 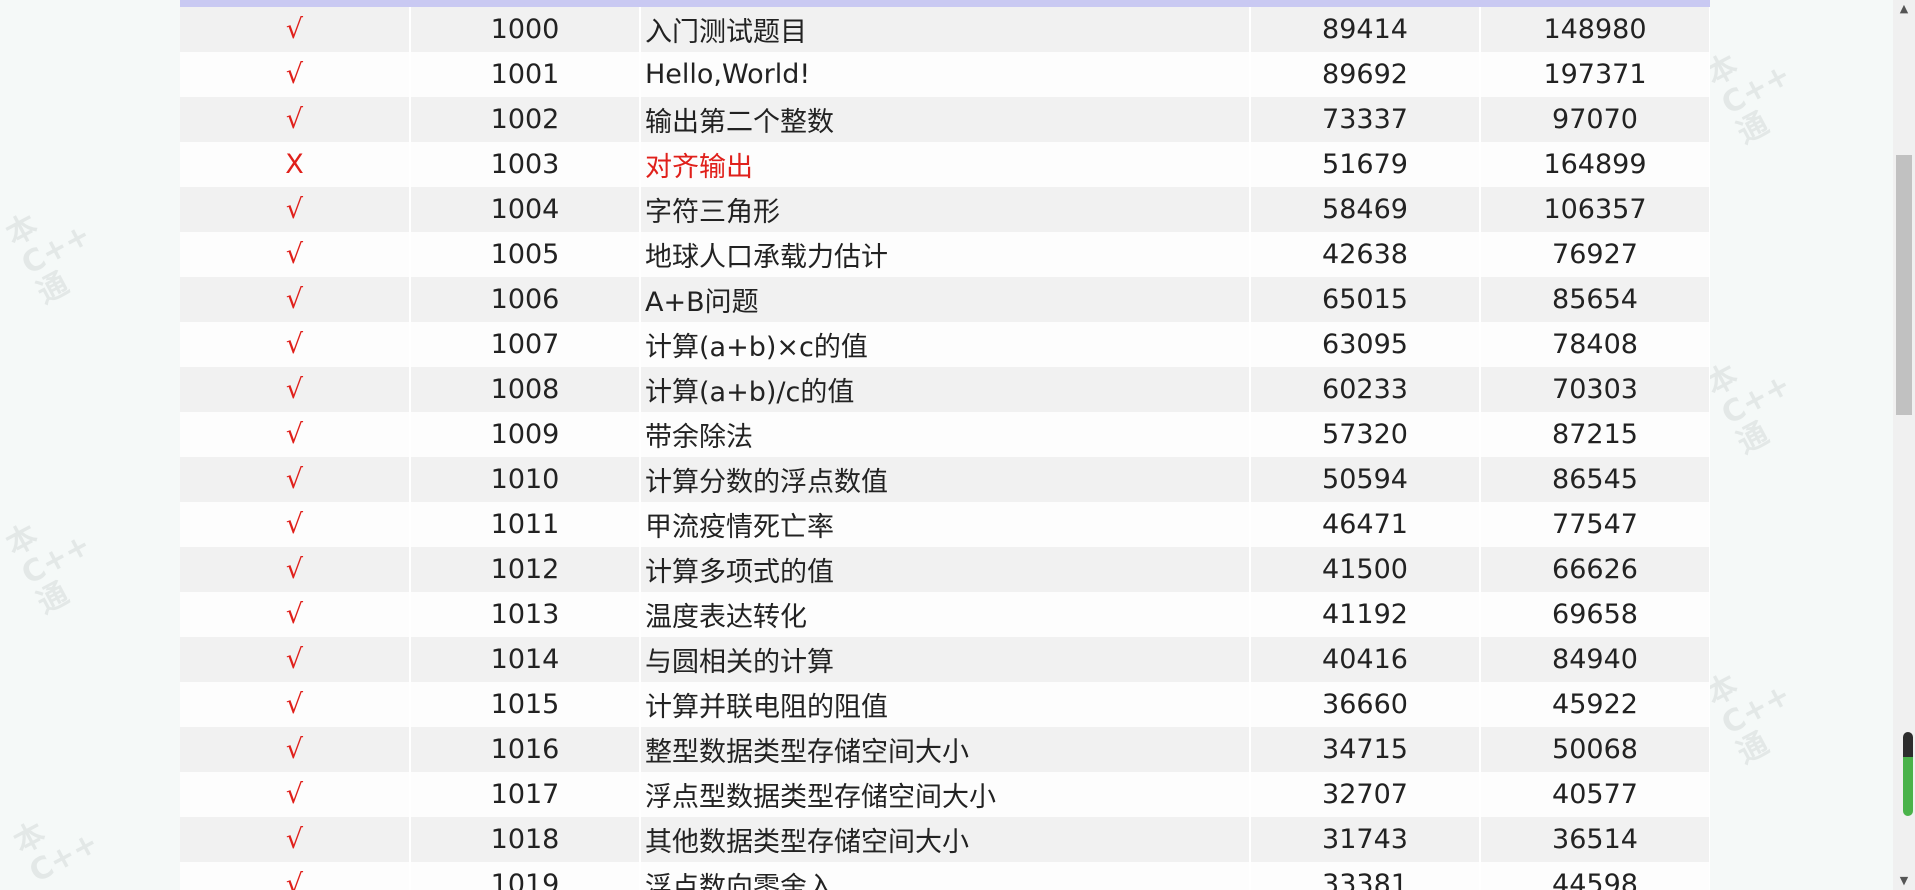 I want to click on passed-count: 89692, so click(x=1365, y=74).